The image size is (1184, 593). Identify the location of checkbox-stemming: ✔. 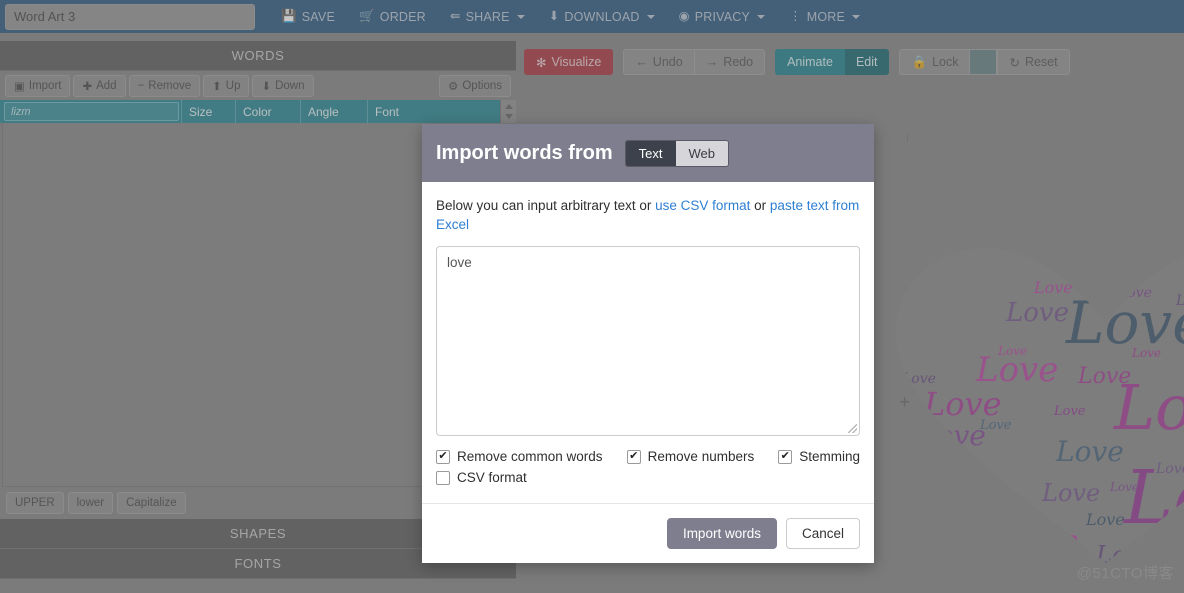
(785, 456).